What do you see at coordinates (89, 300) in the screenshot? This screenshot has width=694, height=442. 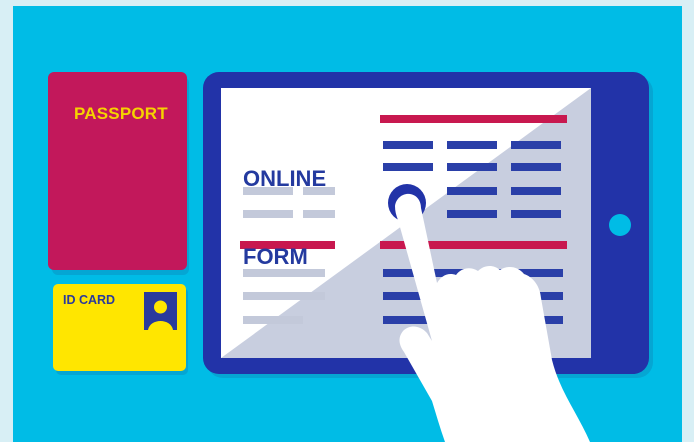 I see `id-card-label: ID CARD` at bounding box center [89, 300].